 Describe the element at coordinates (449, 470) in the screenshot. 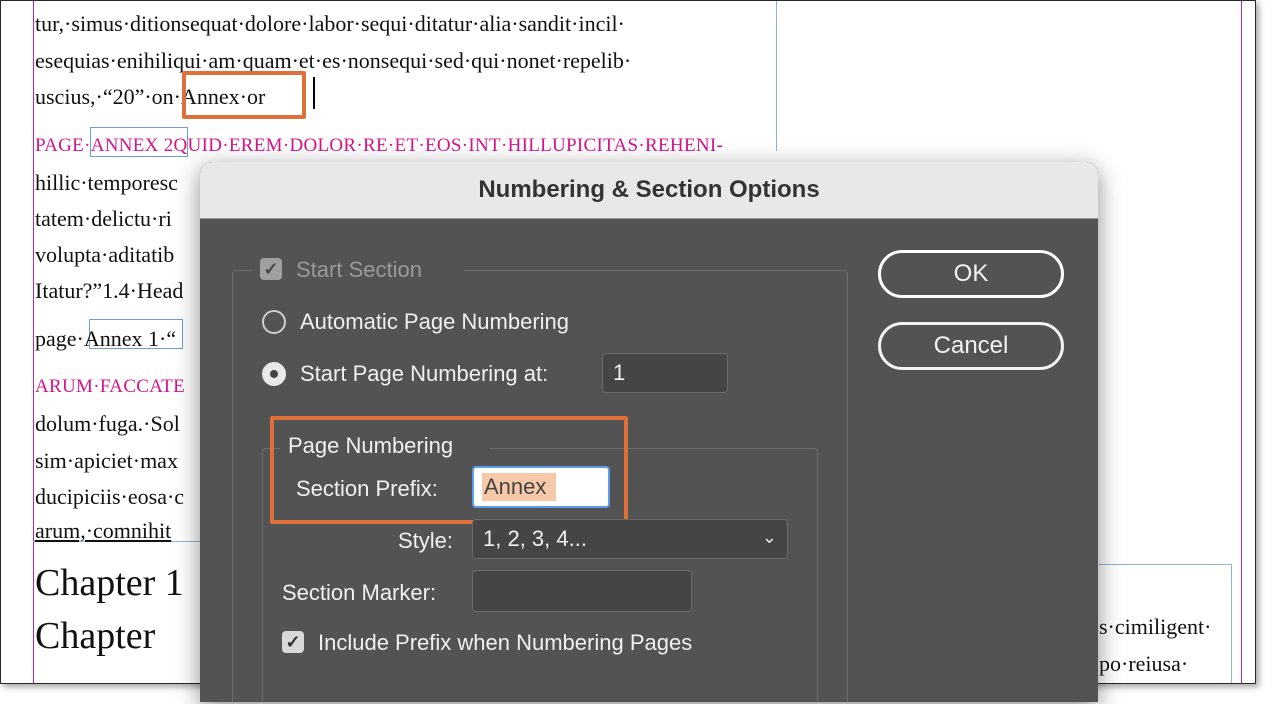

I see `page-numbering-highlight` at that location.